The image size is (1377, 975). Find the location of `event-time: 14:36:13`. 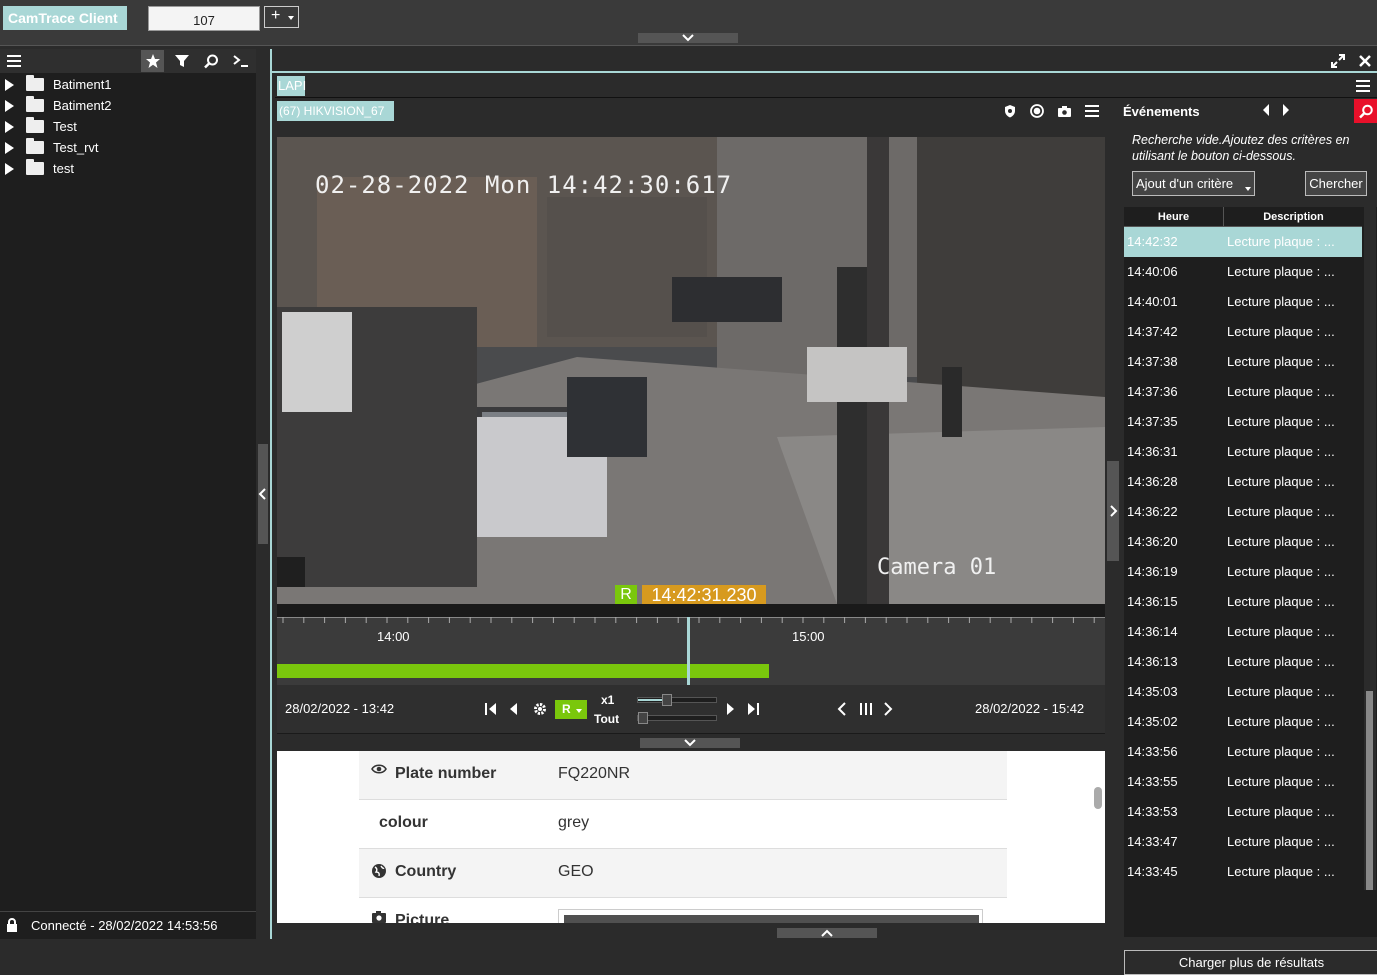

event-time: 14:36:13 is located at coordinates (1152, 661).